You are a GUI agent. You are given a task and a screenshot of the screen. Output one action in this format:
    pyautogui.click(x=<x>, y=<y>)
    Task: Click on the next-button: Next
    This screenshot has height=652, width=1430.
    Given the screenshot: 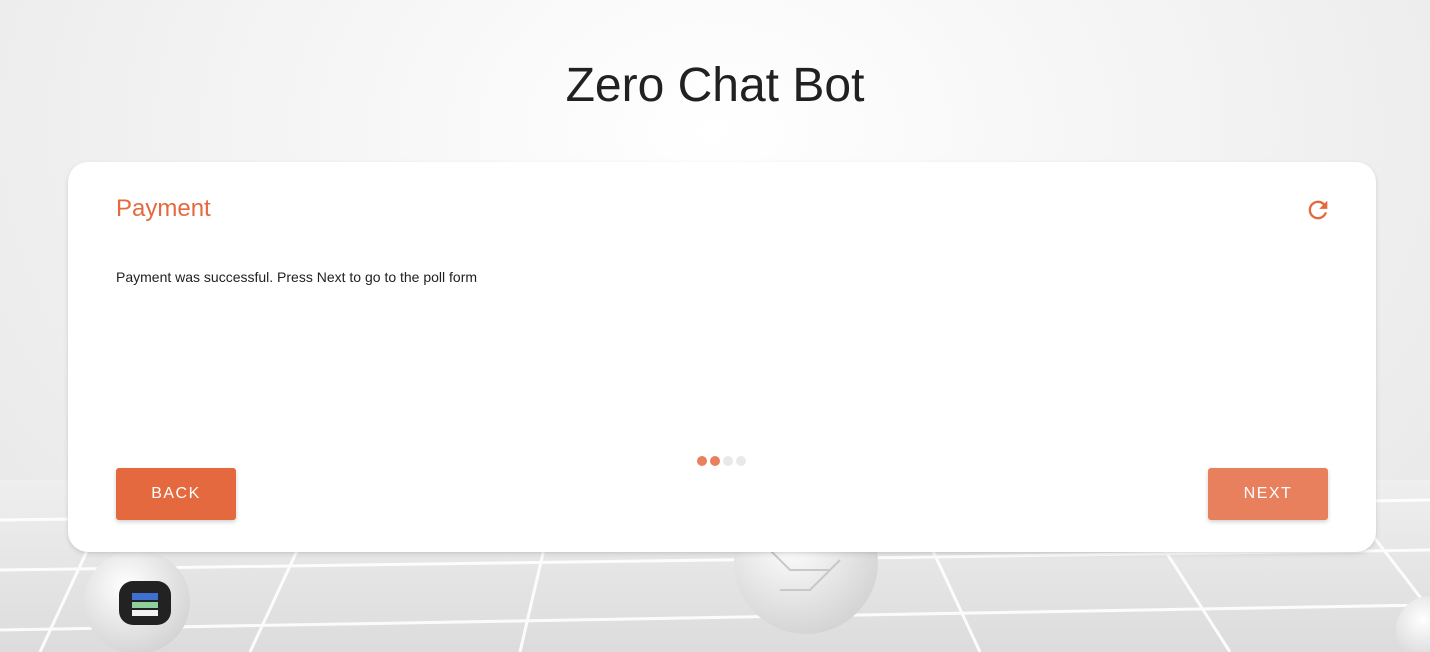 What is the action you would take?
    pyautogui.click(x=1268, y=494)
    